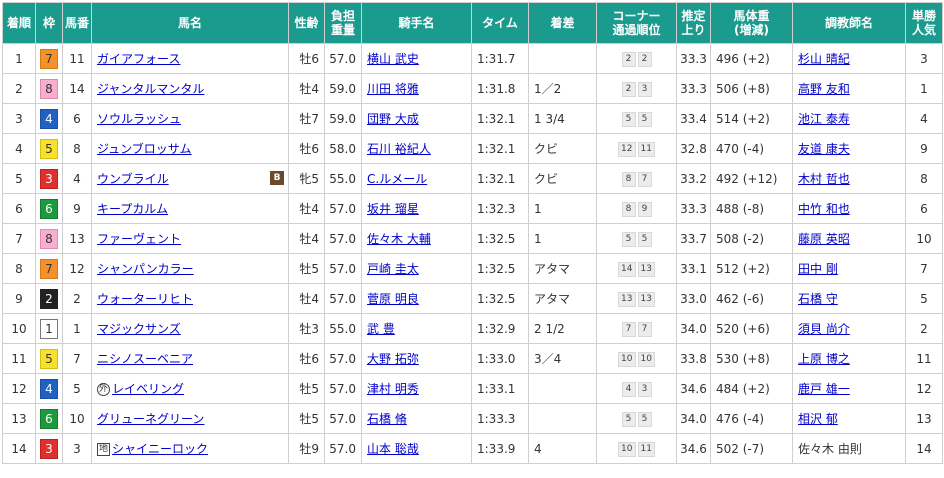 Image resolution: width=944 pixels, height=478 pixels. Describe the element at coordinates (49, 58) in the screenshot. I see `waku-cell: 7` at that location.